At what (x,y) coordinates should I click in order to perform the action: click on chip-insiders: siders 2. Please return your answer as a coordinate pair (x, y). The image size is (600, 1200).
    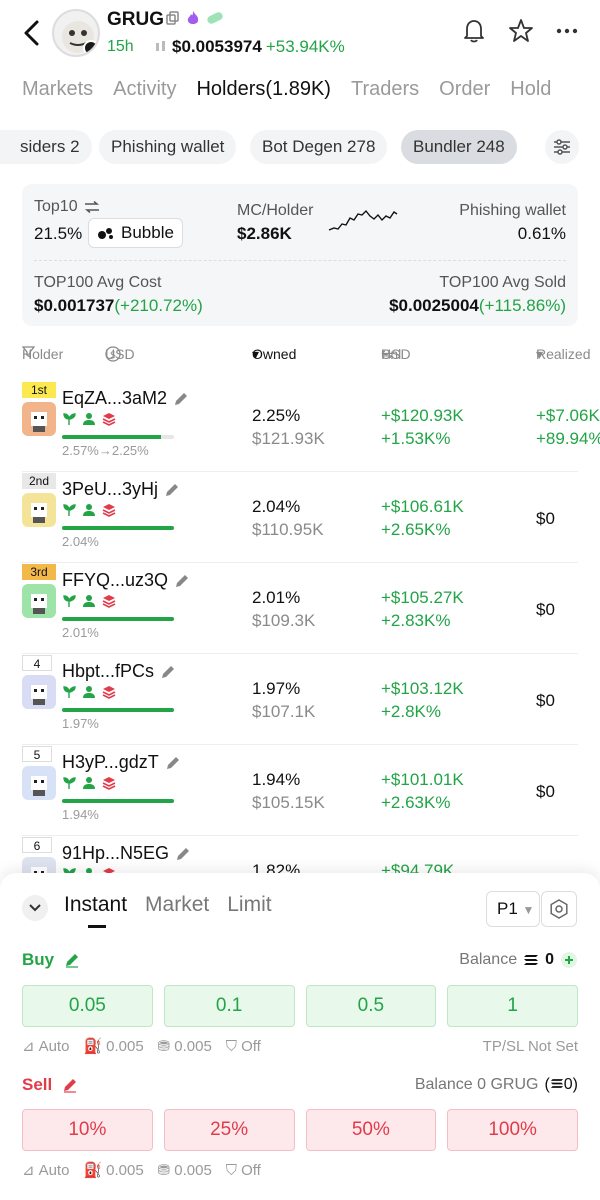
    Looking at the image, I should click on (46, 147).